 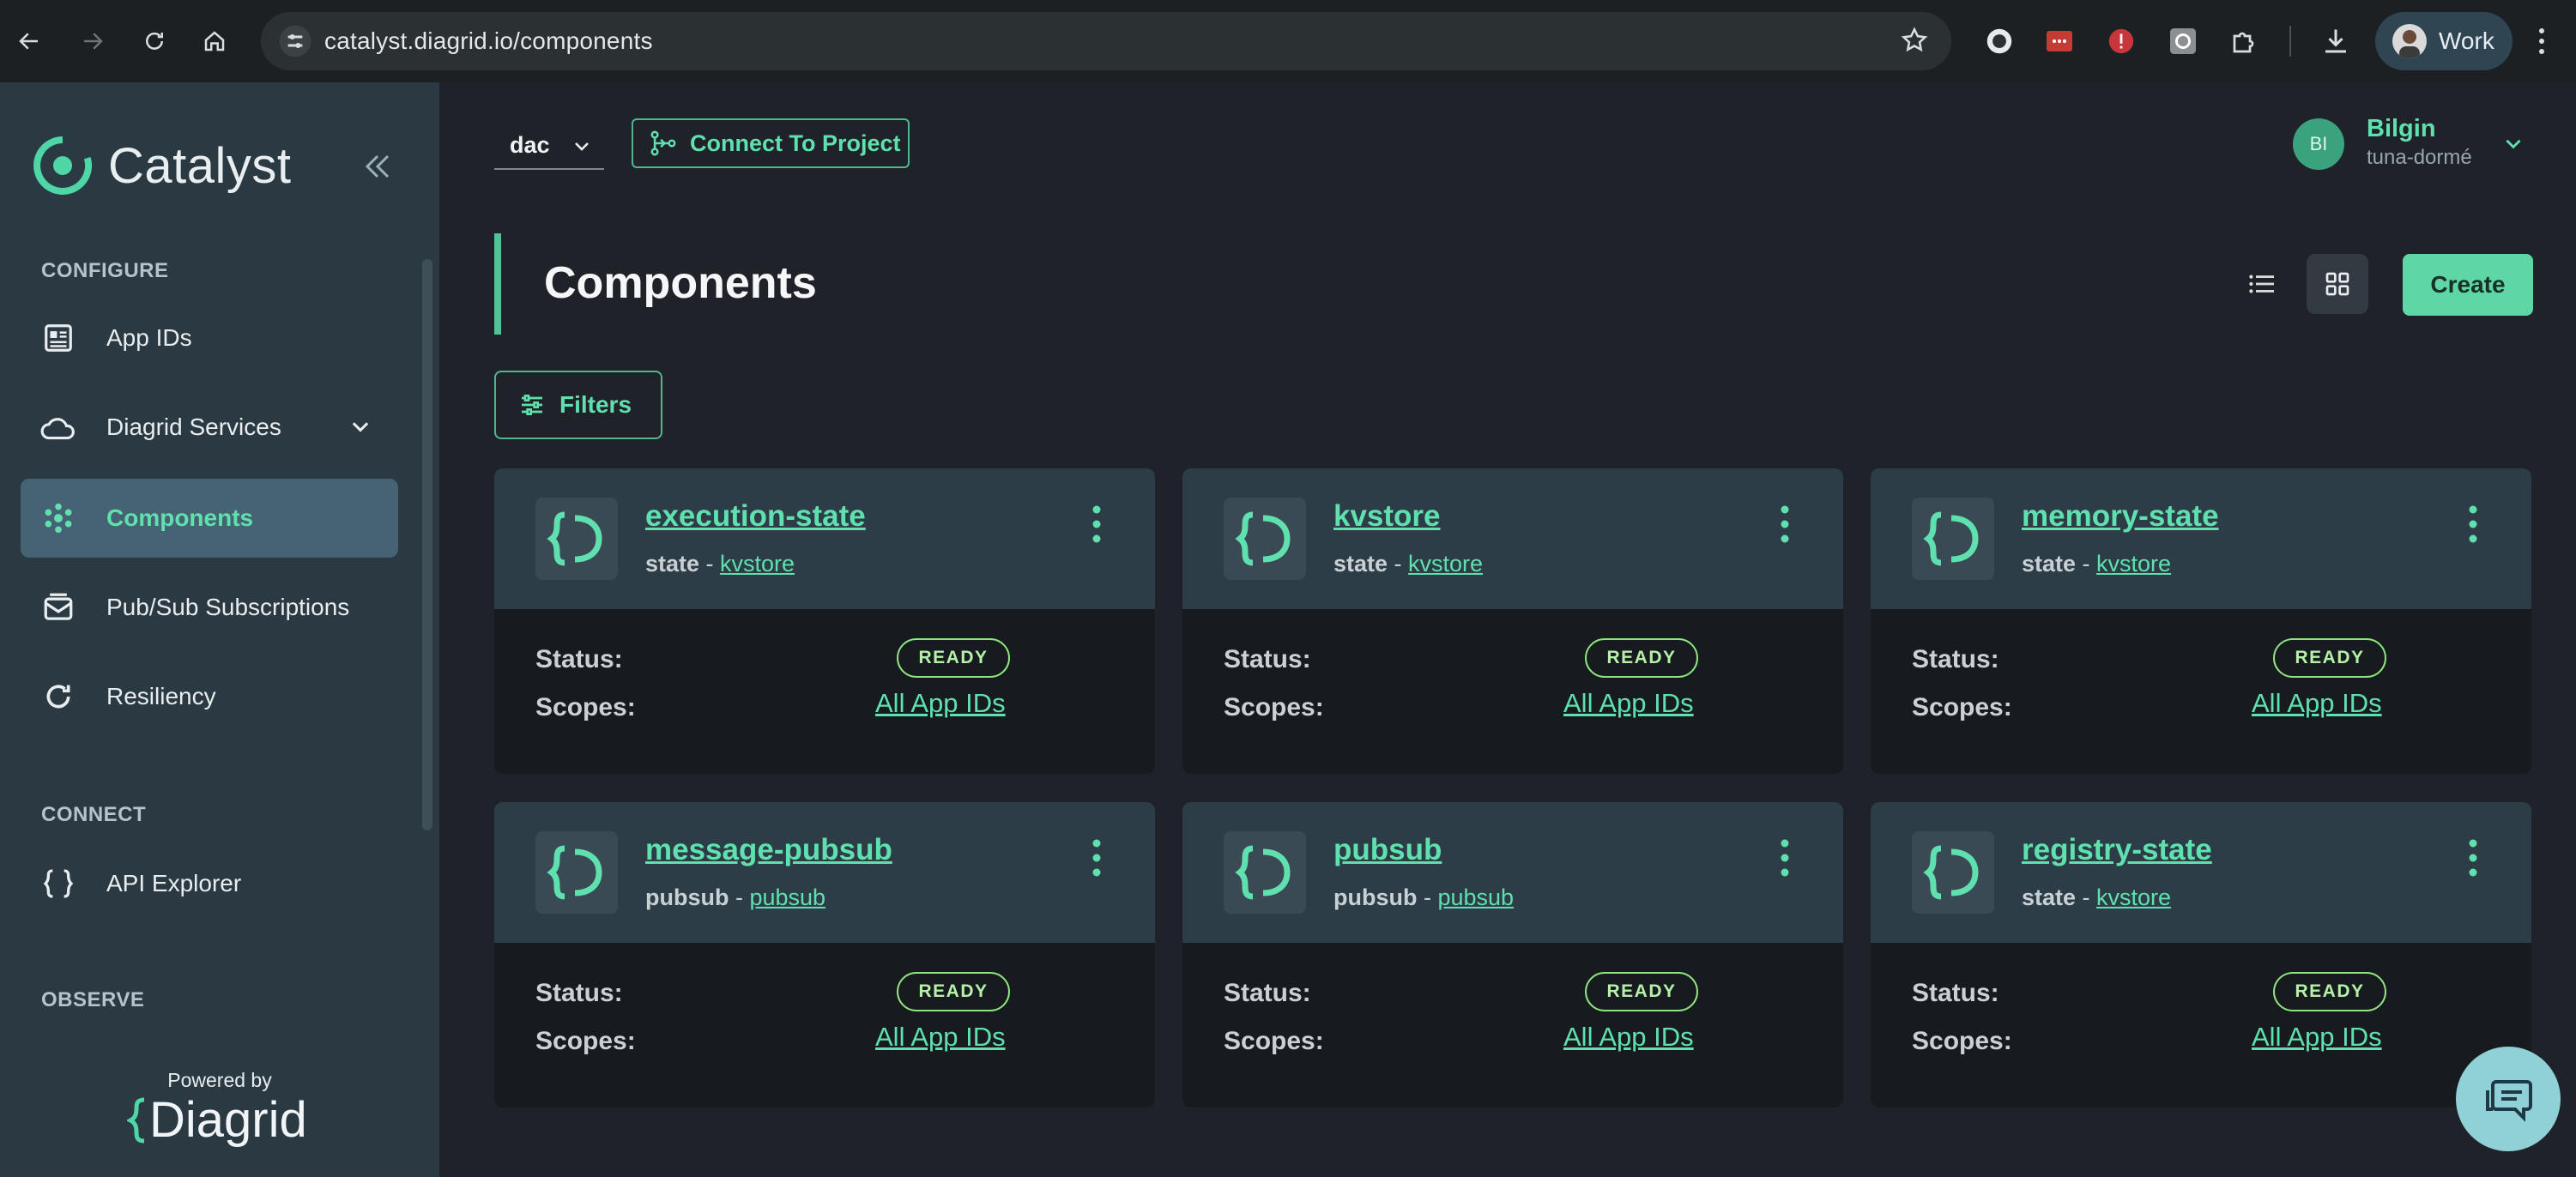 What do you see at coordinates (1106, 41) in the screenshot?
I see `address-bar: catalyst.diagrid.io/components` at bounding box center [1106, 41].